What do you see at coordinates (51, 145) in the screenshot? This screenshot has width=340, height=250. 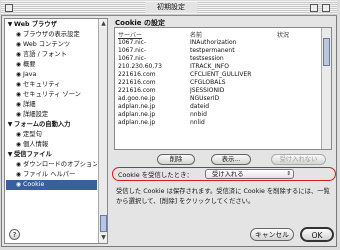 I see `sidebar-item: ◉ 個人情報` at bounding box center [51, 145].